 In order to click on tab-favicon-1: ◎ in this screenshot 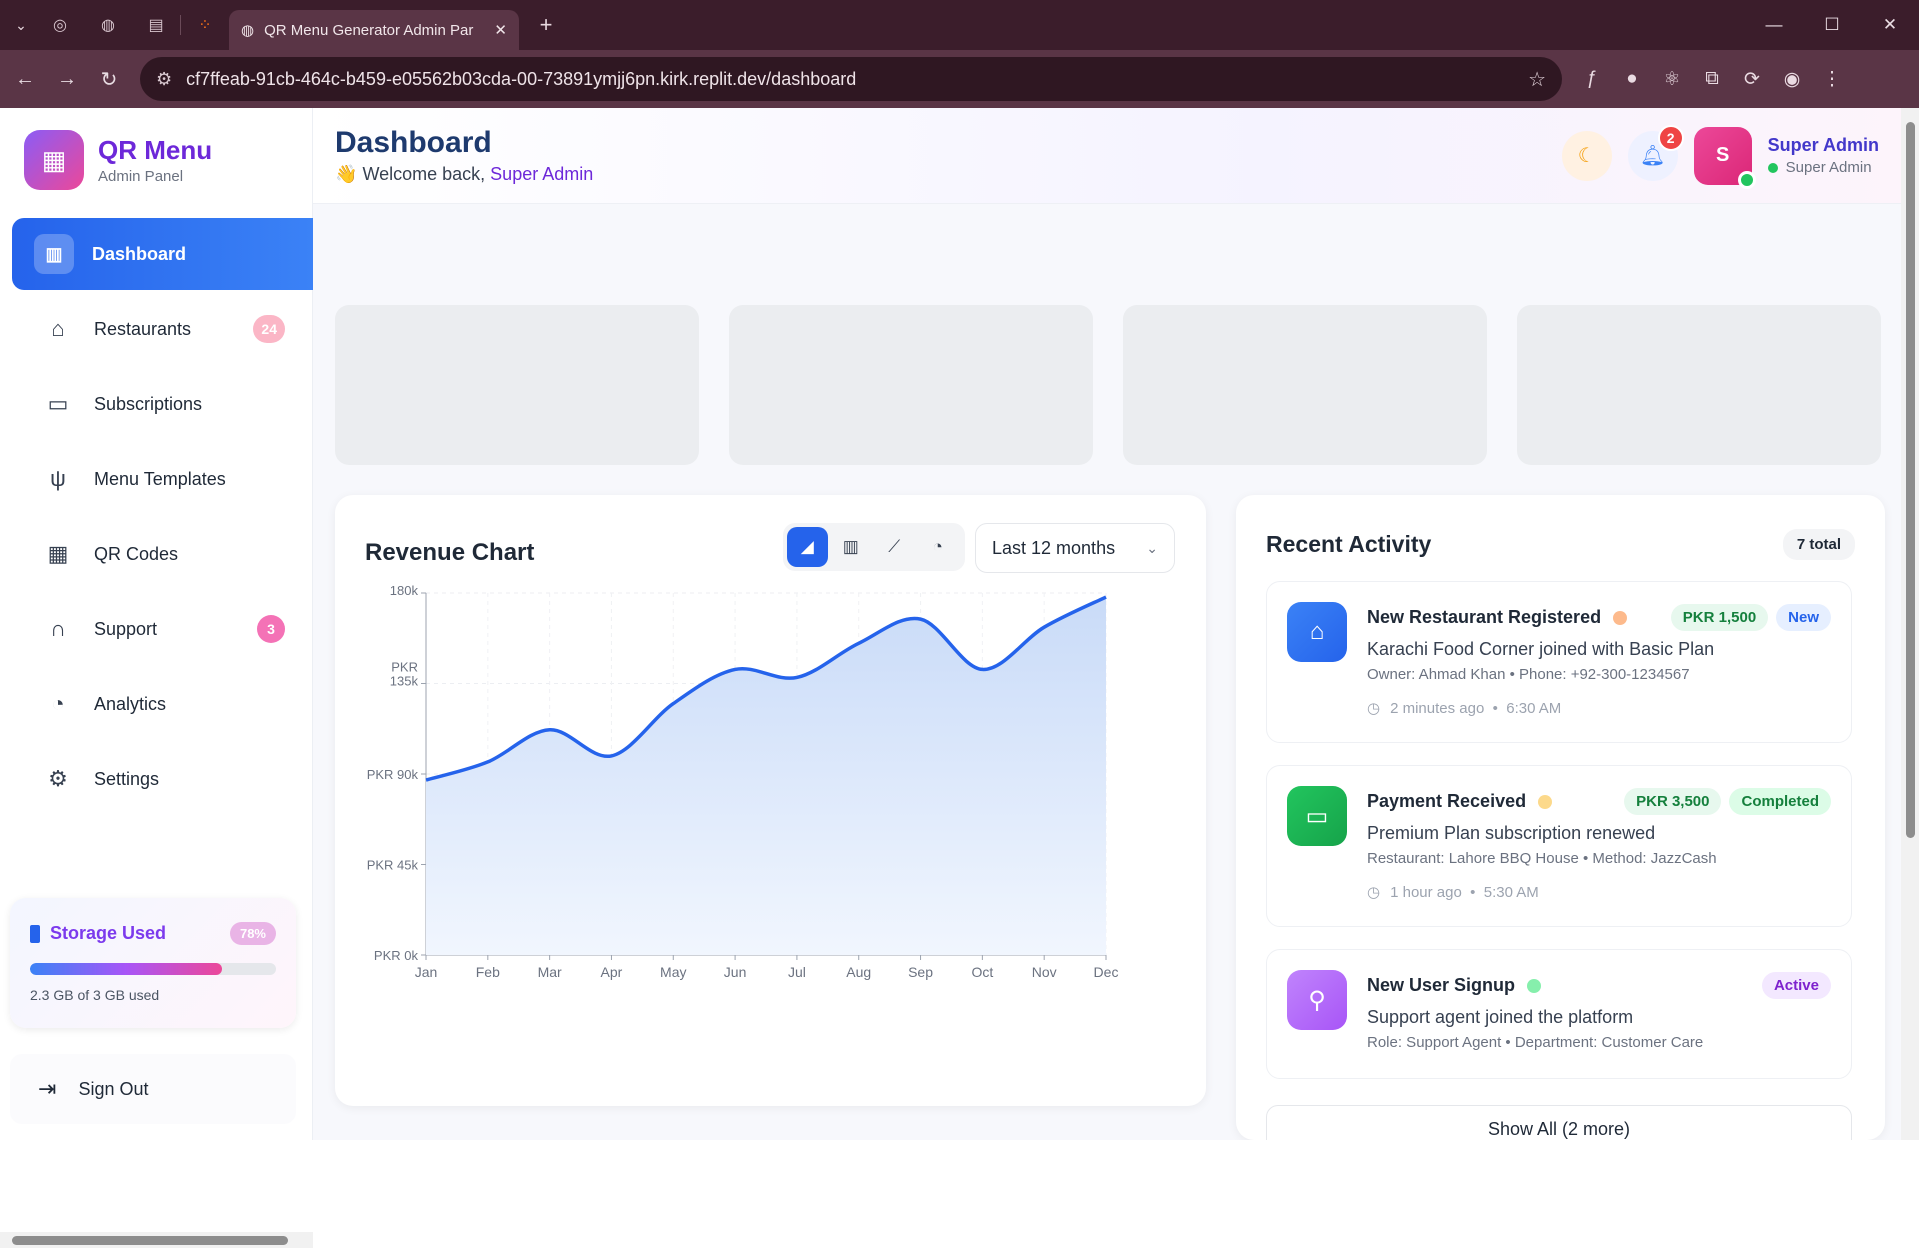, I will do `click(60, 25)`.